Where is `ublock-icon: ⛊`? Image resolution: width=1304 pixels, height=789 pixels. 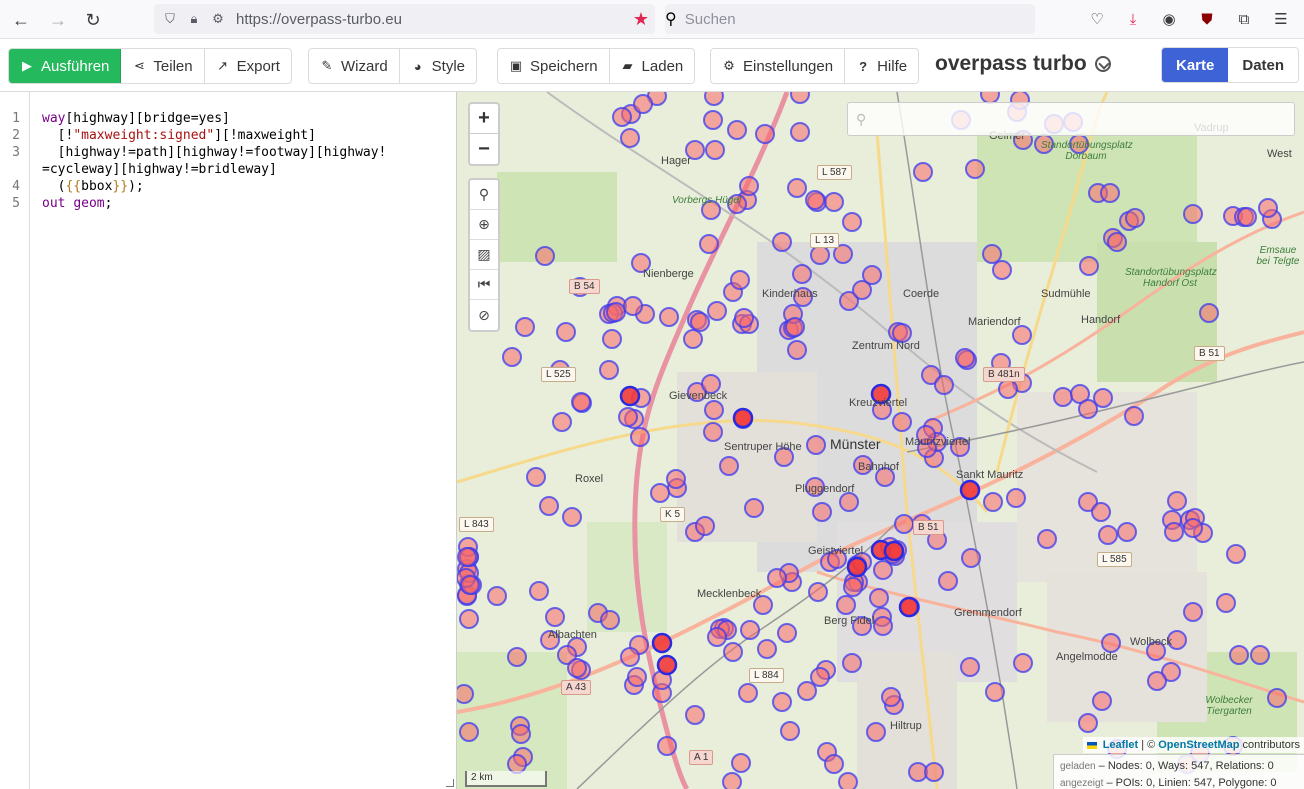
ublock-icon: ⛊ is located at coordinates (1207, 19).